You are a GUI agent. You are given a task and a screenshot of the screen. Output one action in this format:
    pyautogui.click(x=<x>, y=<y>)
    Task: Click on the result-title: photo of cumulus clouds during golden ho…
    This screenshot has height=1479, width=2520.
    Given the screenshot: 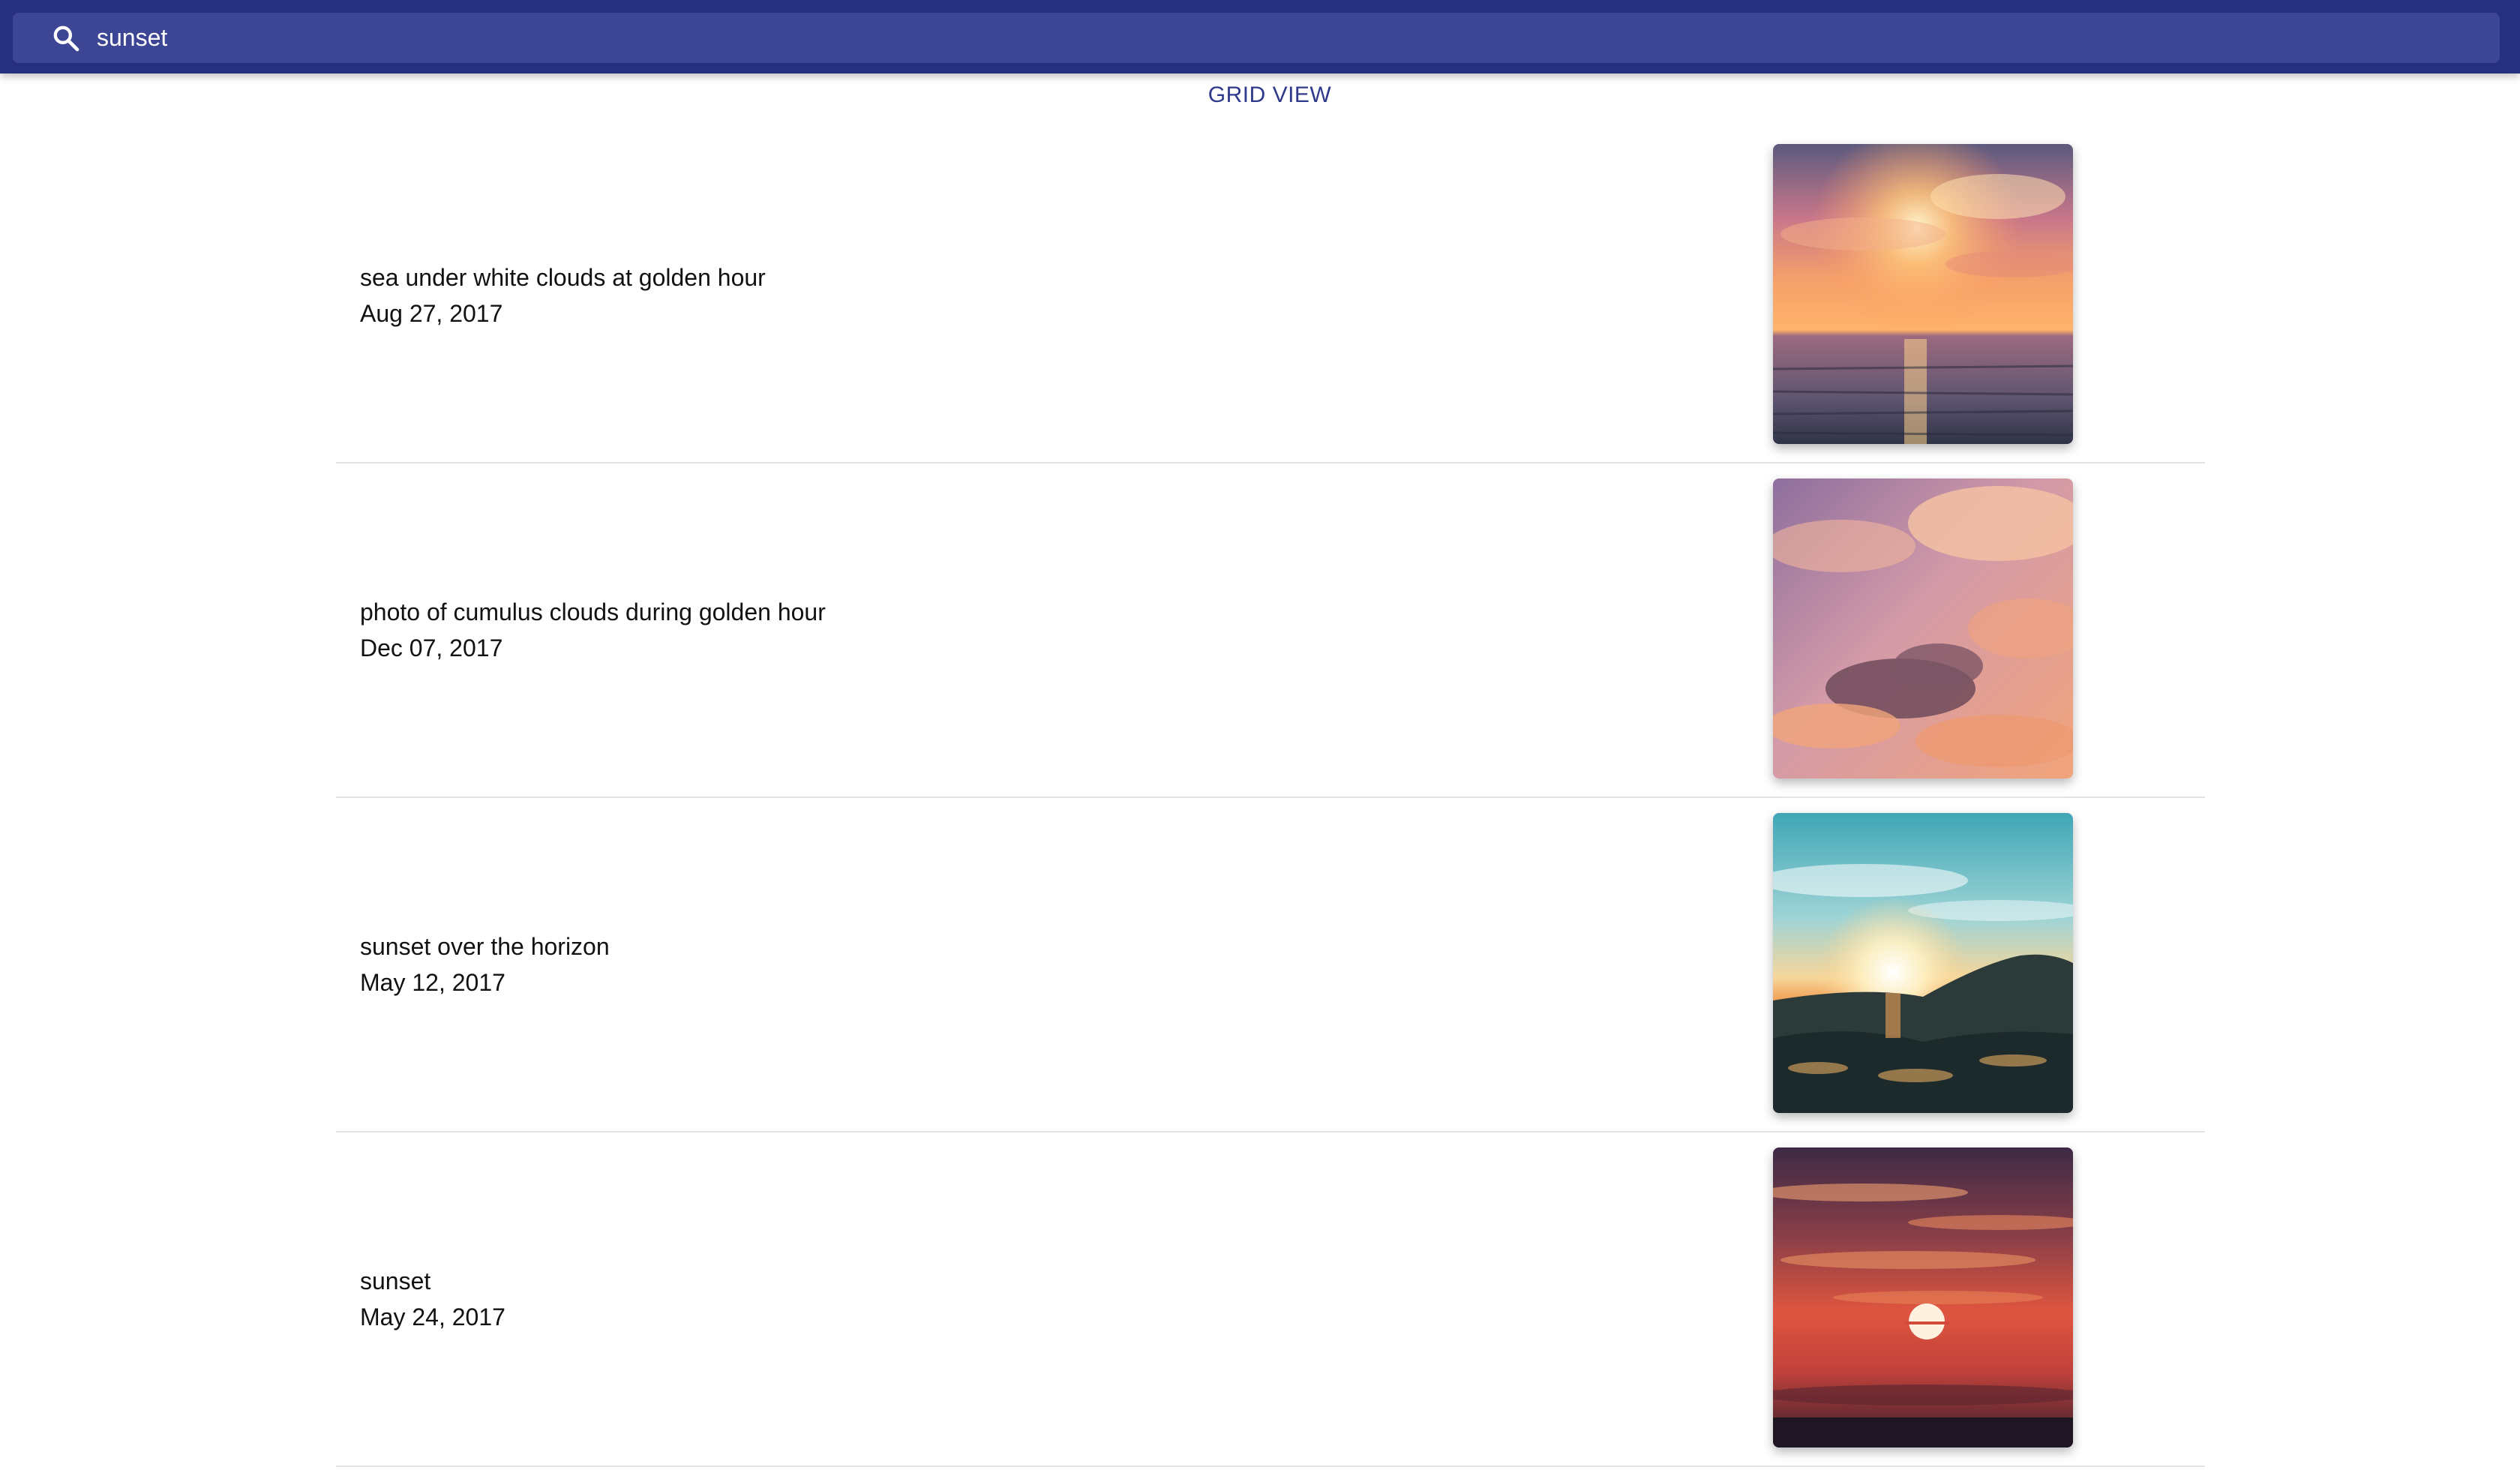 What is the action you would take?
    pyautogui.click(x=593, y=612)
    